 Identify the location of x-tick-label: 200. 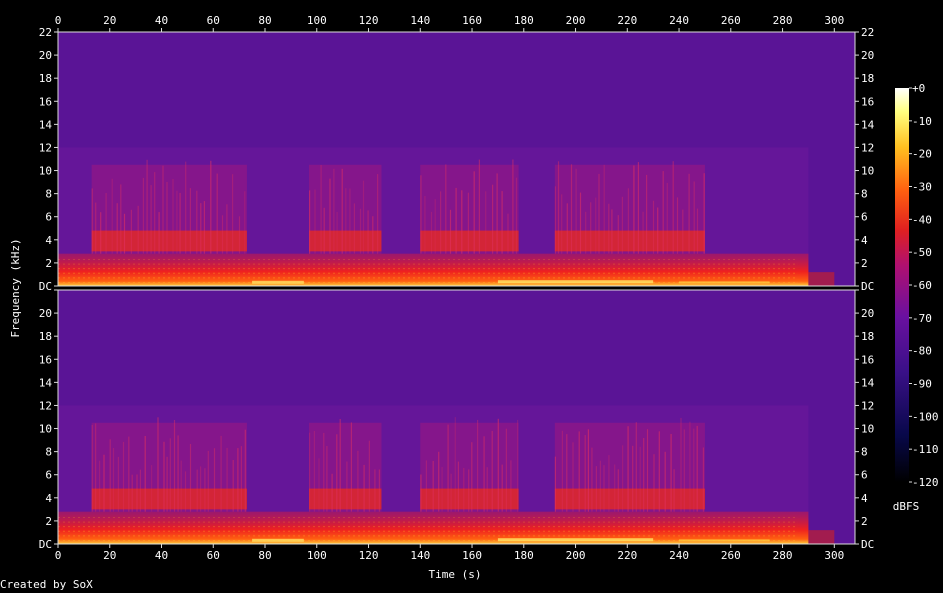
(576, 555).